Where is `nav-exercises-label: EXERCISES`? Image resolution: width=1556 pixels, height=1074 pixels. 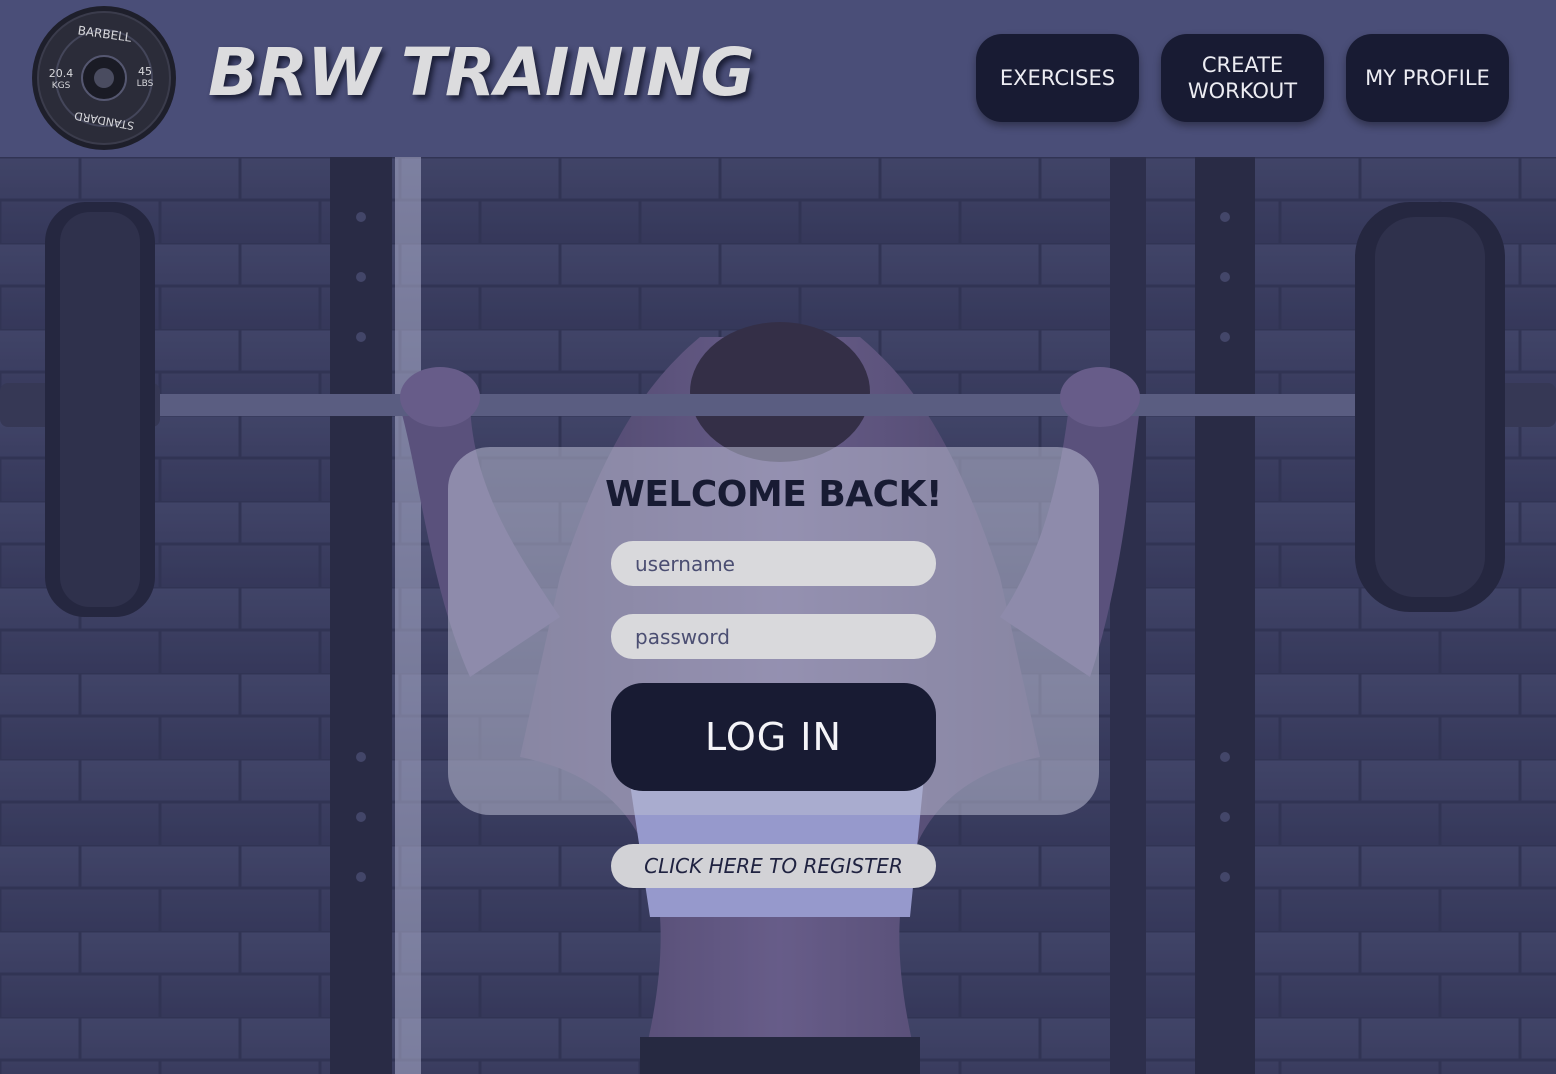
nav-exercises-label: EXERCISES is located at coordinates (1057, 78).